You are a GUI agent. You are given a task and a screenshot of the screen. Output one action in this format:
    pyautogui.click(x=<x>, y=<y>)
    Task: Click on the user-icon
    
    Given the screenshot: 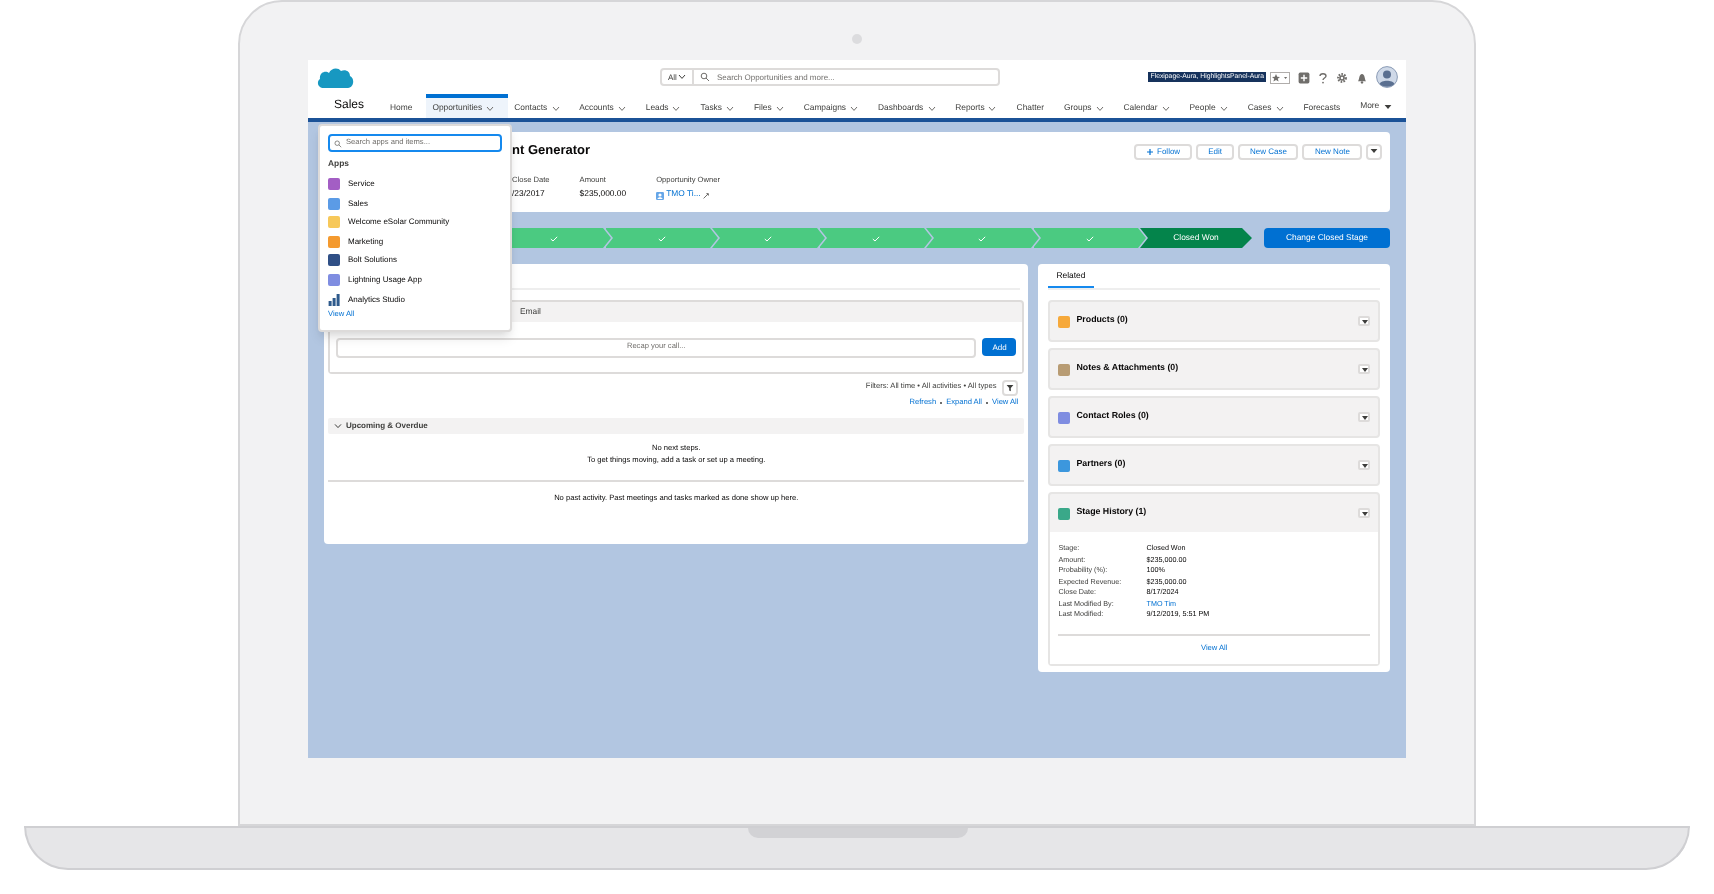 What is the action you would take?
    pyautogui.click(x=660, y=195)
    